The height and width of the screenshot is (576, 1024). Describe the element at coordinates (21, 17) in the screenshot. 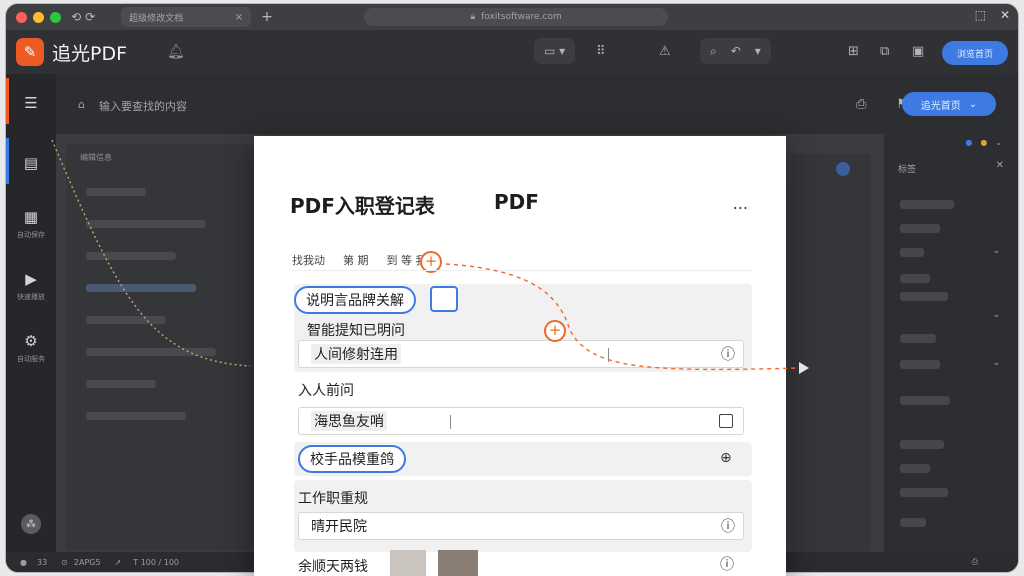

I see `close-window-button` at that location.